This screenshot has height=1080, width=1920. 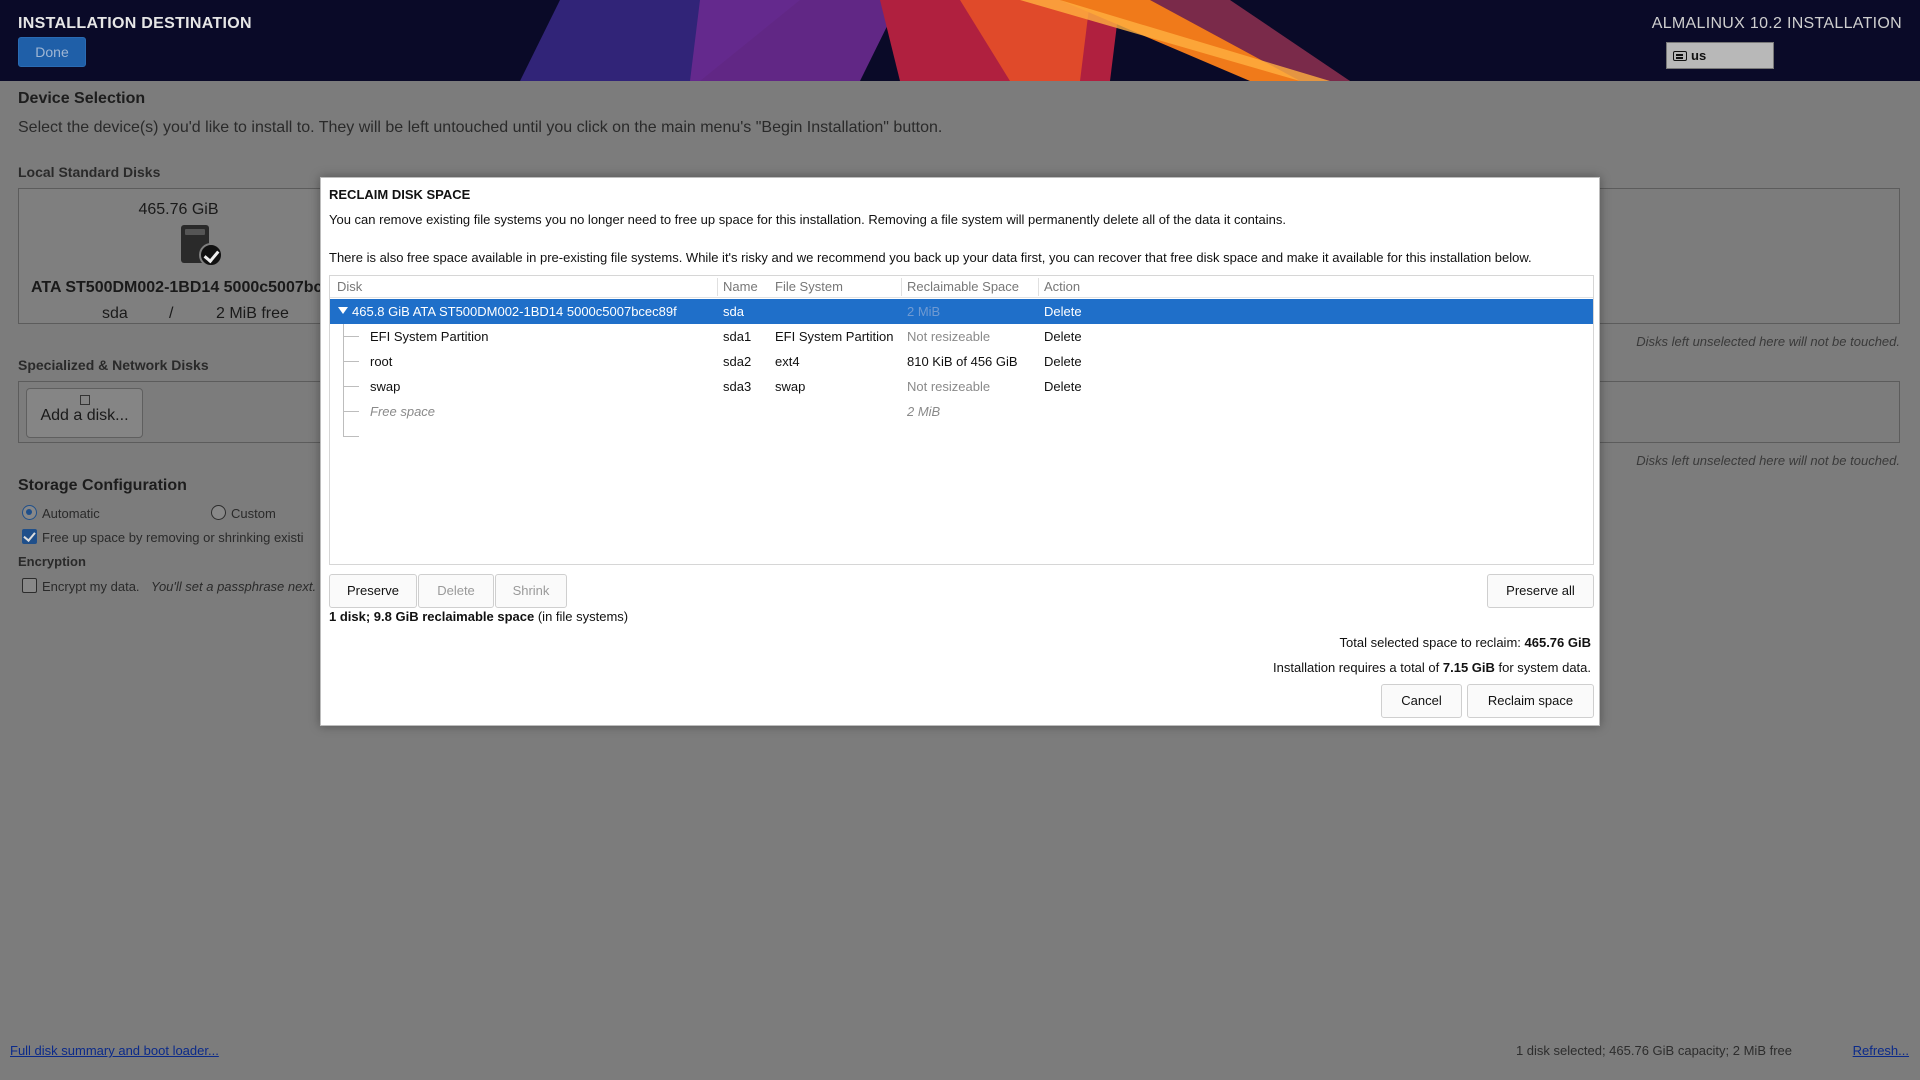 What do you see at coordinates (234, 586) in the screenshot?
I see `encrypt-hint: You'll set a passphrase next.` at bounding box center [234, 586].